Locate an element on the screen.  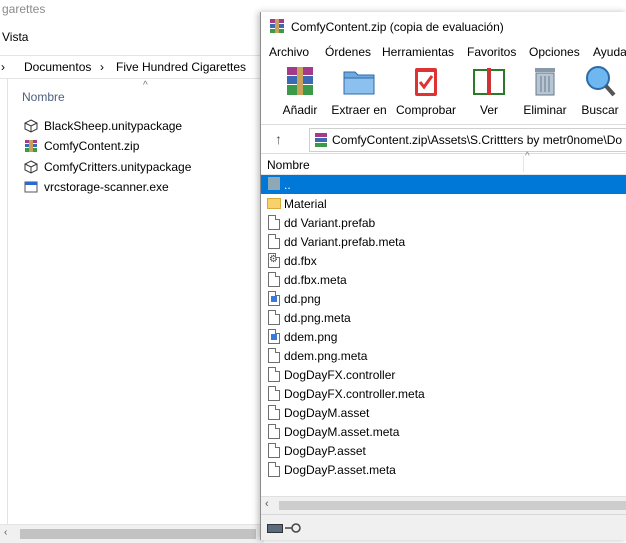
file-row: ddem.png.meta is located at coordinates (443, 355).